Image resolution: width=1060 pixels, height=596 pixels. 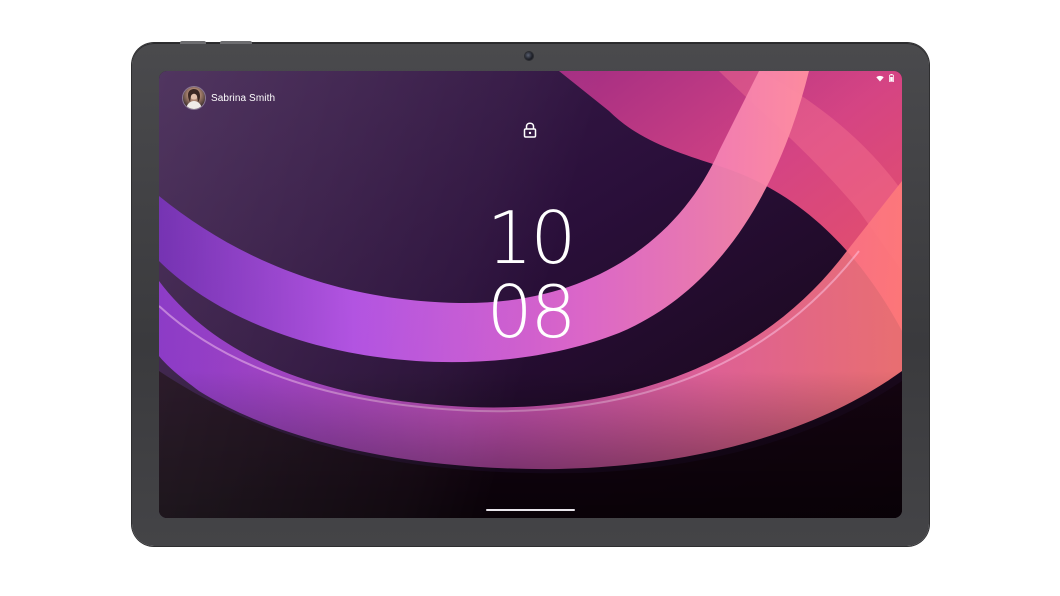 I want to click on user-avatar, so click(x=194, y=98).